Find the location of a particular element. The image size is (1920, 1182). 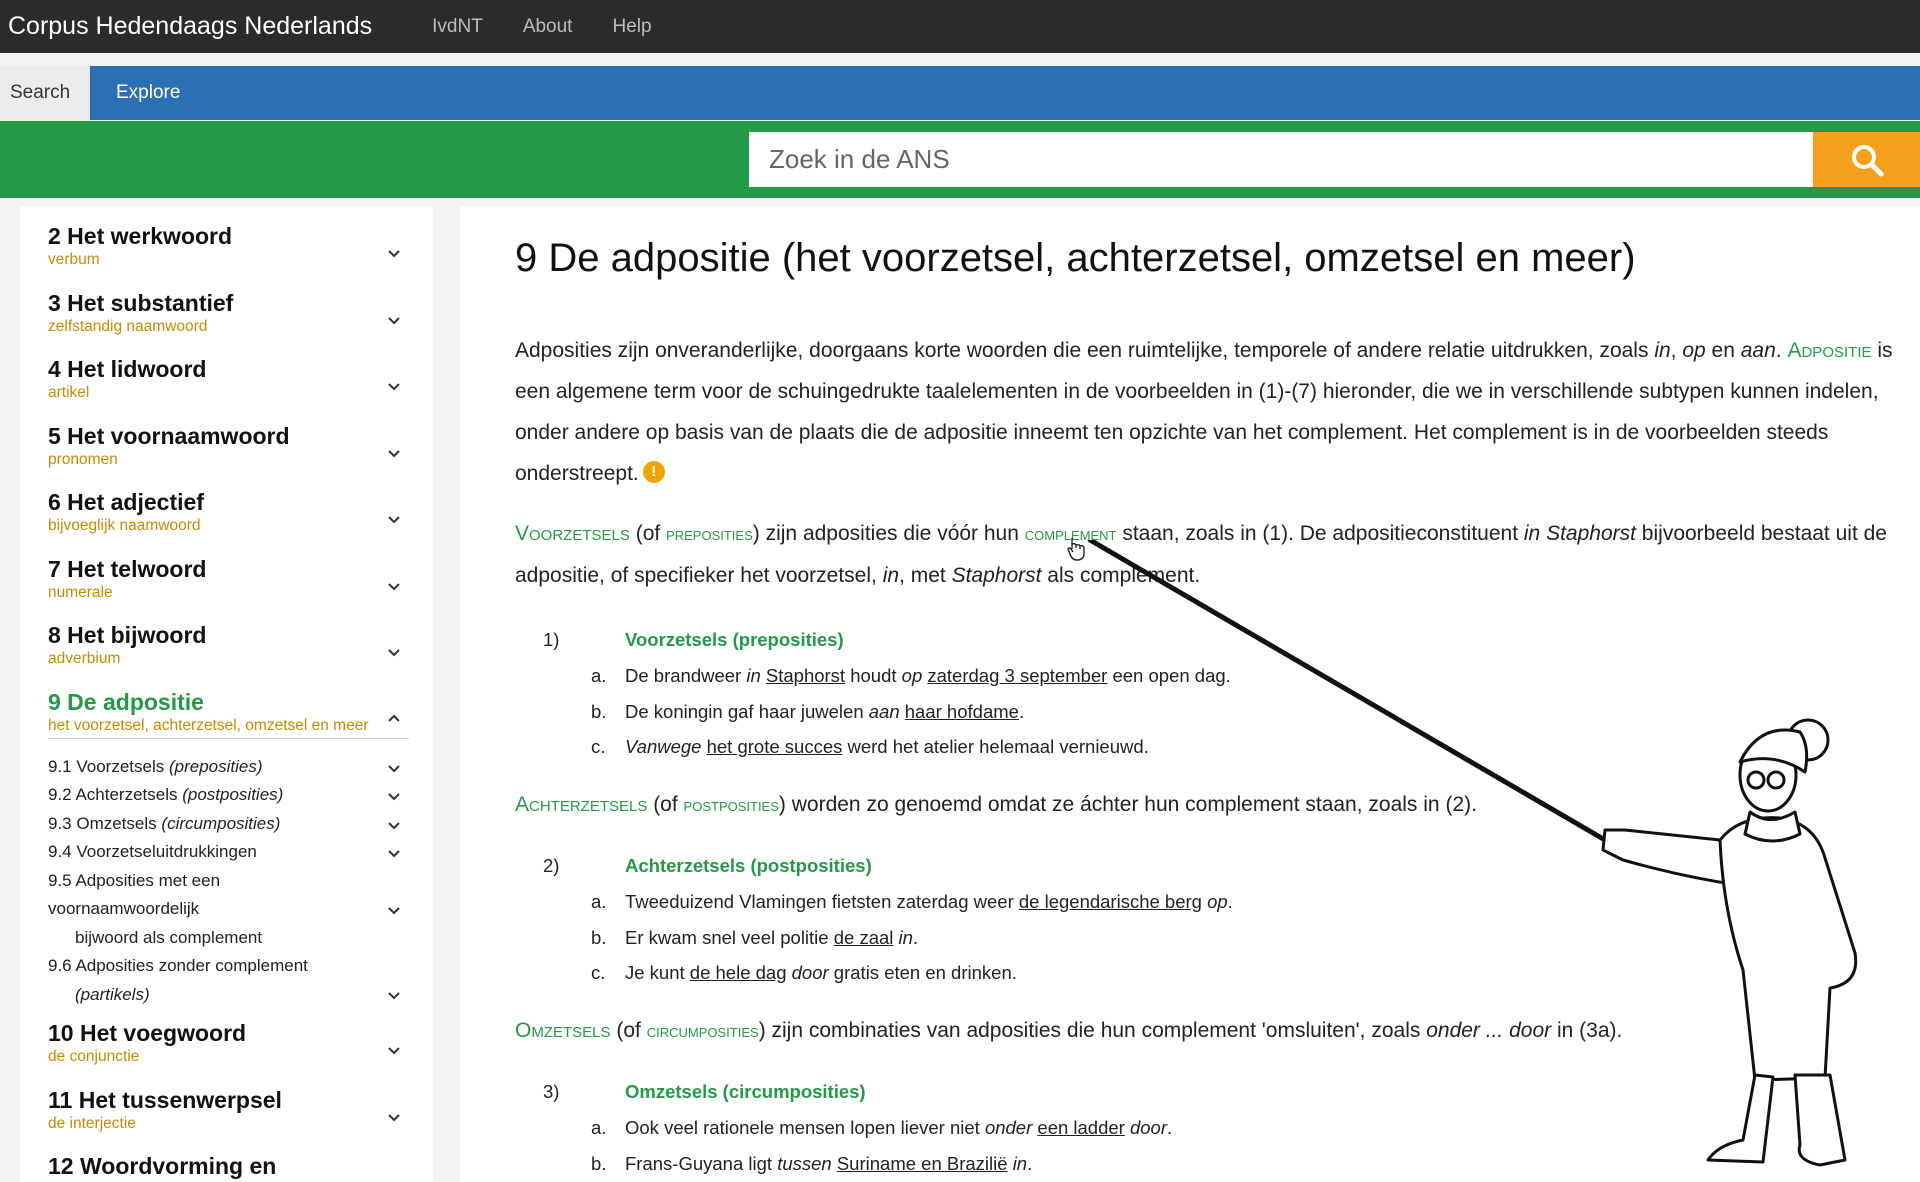

text-italic: in Staphorst is located at coordinates (1579, 533).